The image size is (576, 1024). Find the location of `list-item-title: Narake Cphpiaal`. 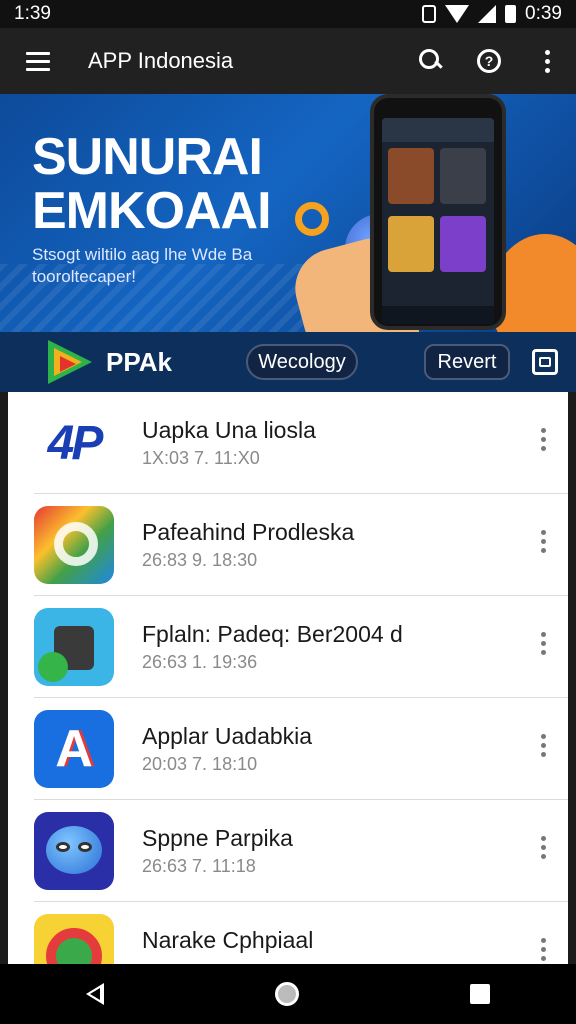

list-item-title: Narake Cphpiaal is located at coordinates (228, 940).